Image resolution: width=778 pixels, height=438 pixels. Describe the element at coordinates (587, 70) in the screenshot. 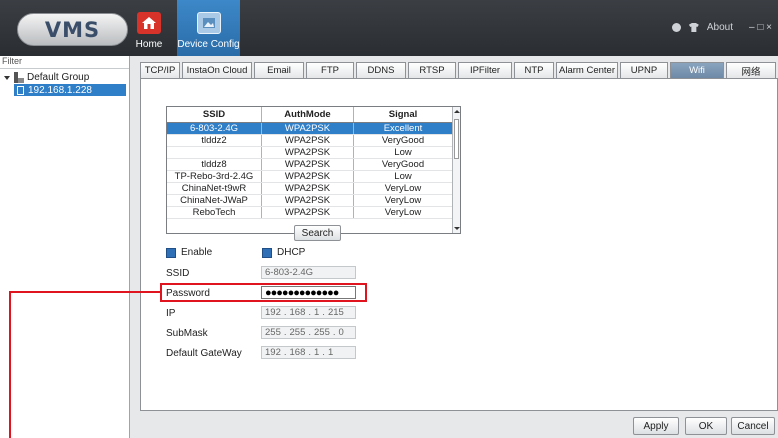

I see `tab-alarm-center: Alarm Center` at that location.